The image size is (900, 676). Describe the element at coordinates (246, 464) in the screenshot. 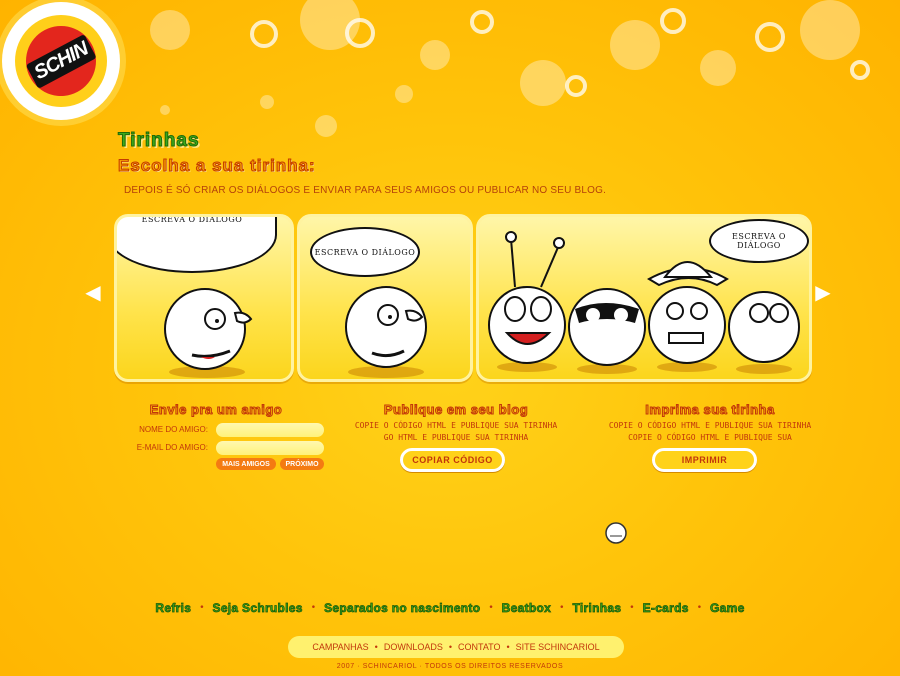

I see `more-friends-button: MAIS AMIGOS` at that location.